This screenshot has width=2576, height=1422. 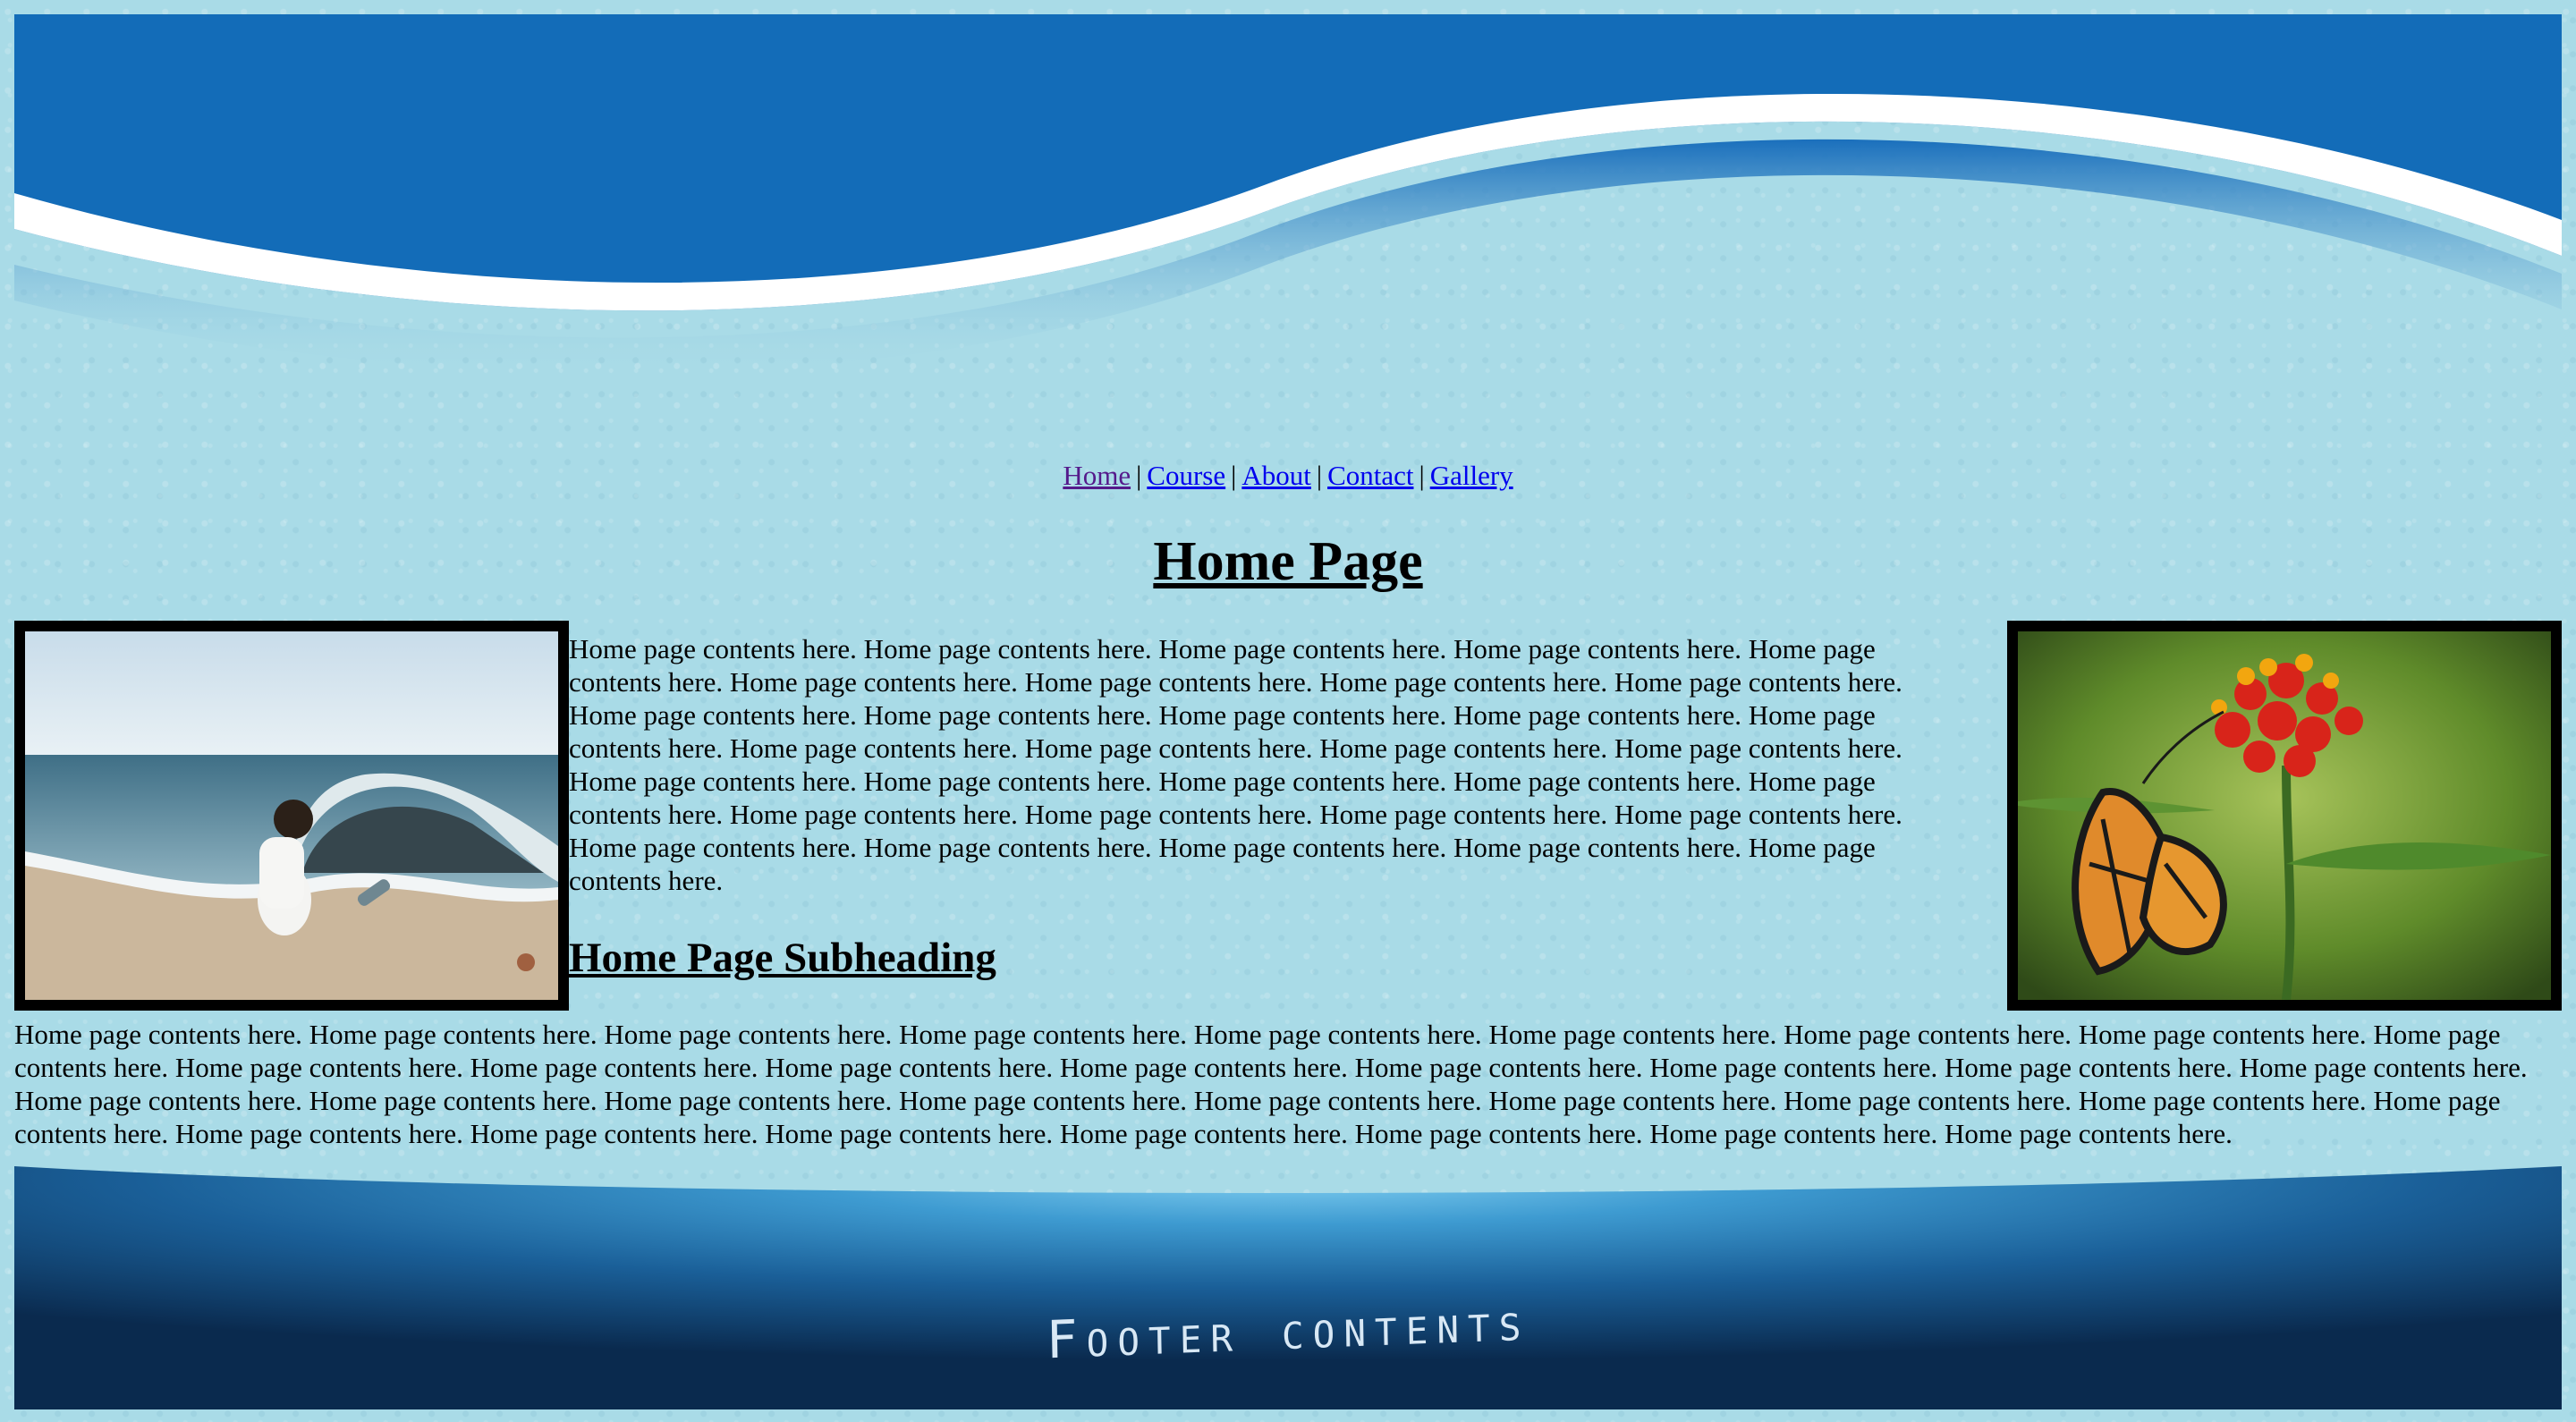 What do you see at coordinates (1186, 475) in the screenshot?
I see `nav-link-course: Course` at bounding box center [1186, 475].